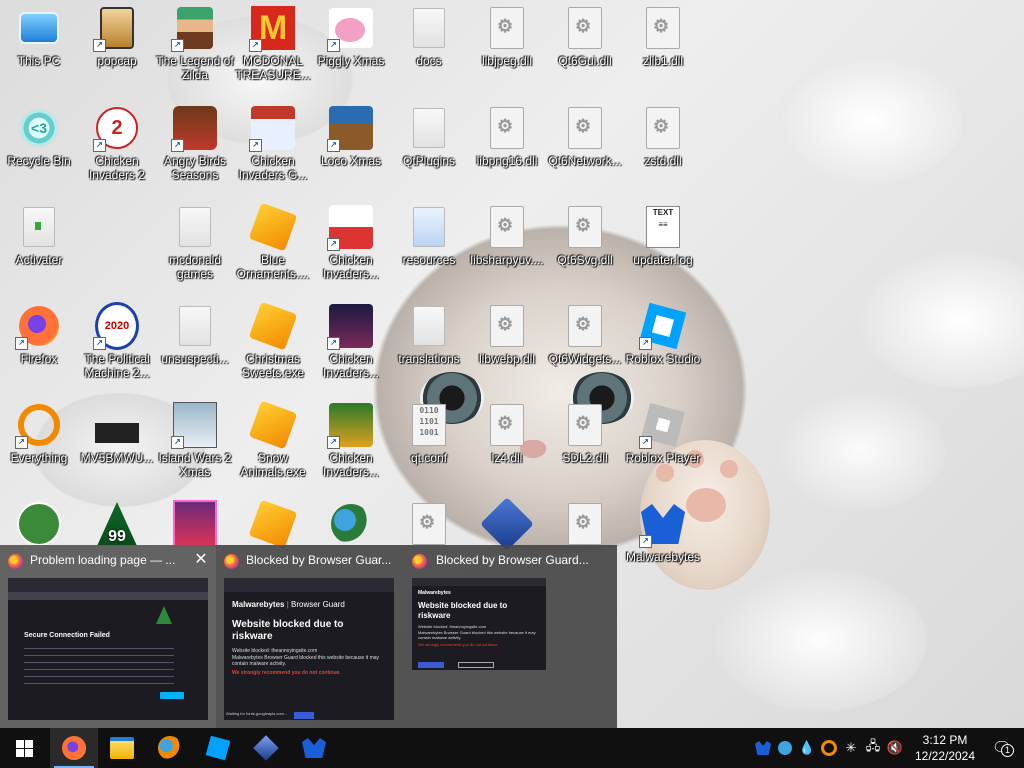 This screenshot has width=1024, height=768. I want to click on firefox-icon: ↗, so click(38, 327).